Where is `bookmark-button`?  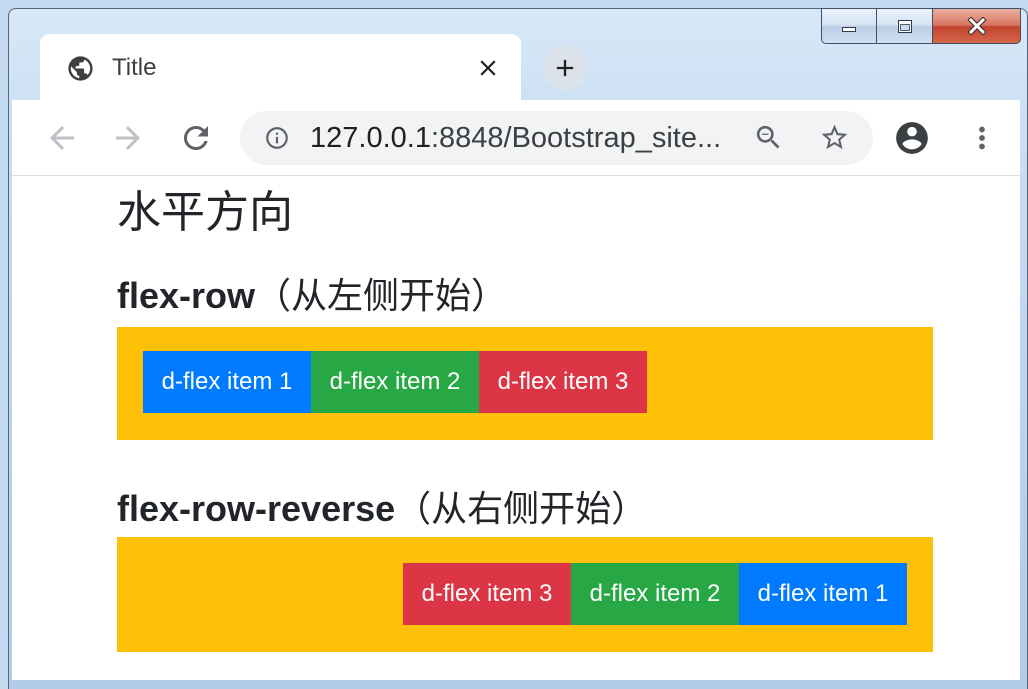 bookmark-button is located at coordinates (834, 137).